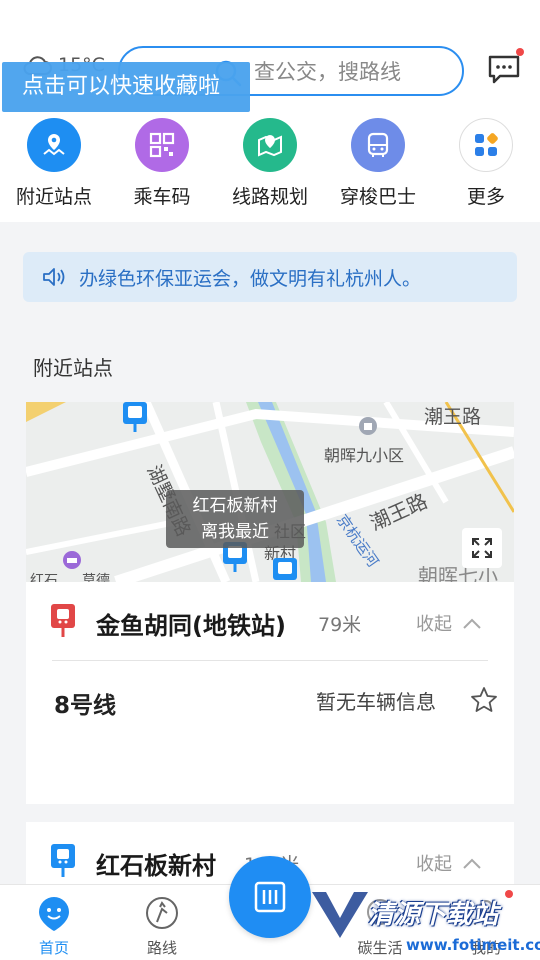 This screenshot has height=960, width=540. I want to click on stop-name: 红石板新村, so click(156, 863).